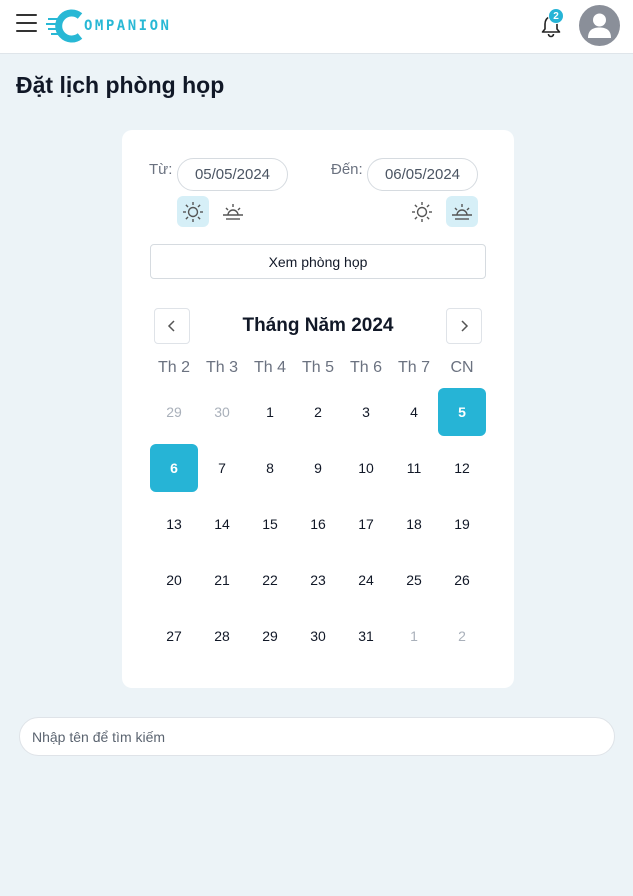 Image resolution: width=633 pixels, height=896 pixels. What do you see at coordinates (414, 468) in the screenshot?
I see `day-cell: 11` at bounding box center [414, 468].